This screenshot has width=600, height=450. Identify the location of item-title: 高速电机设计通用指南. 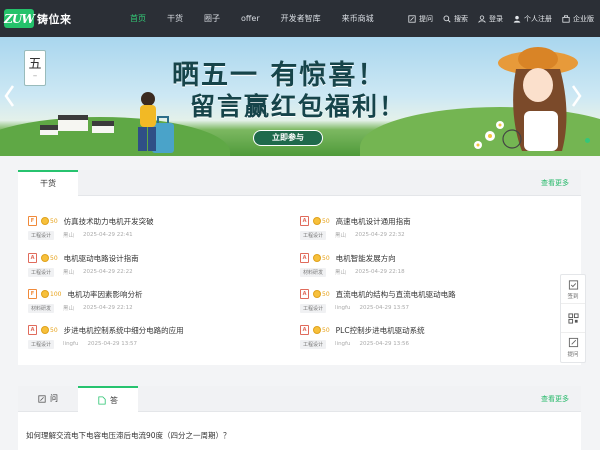
(373, 221).